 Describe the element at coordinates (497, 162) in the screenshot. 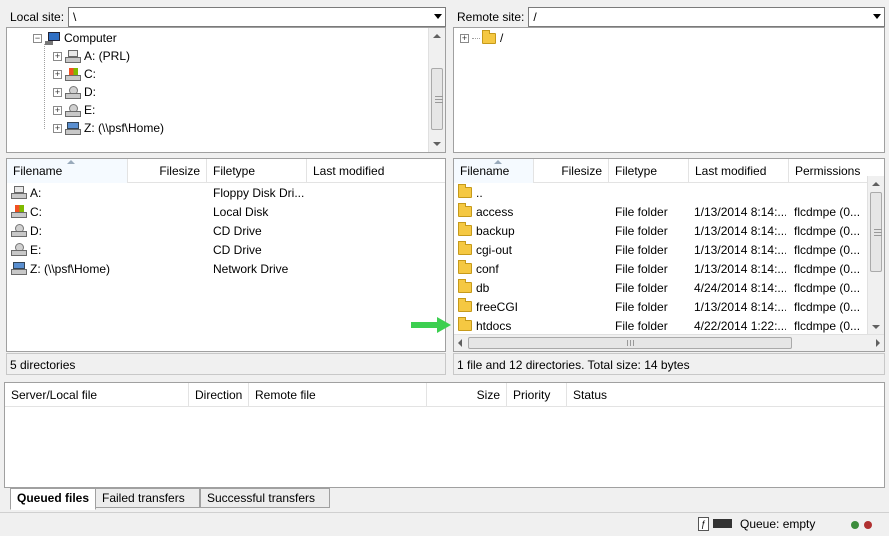

I see `sort-ascending-icon` at that location.